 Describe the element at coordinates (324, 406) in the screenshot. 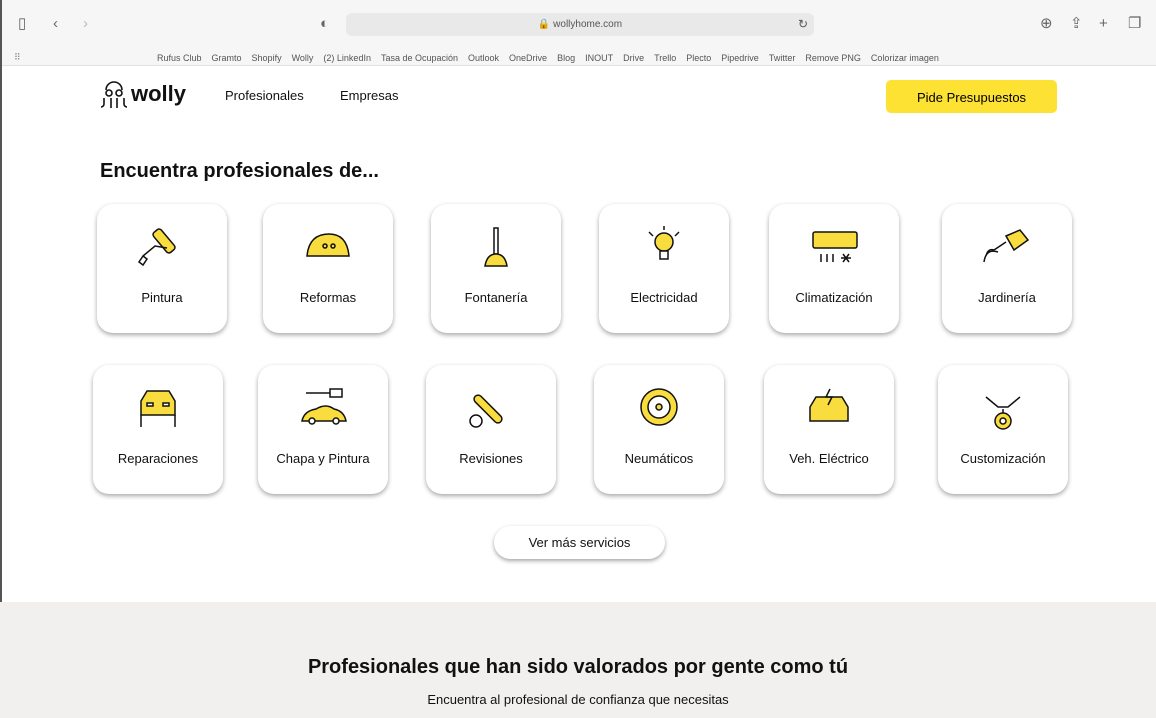

I see `car-paint-icon` at that location.